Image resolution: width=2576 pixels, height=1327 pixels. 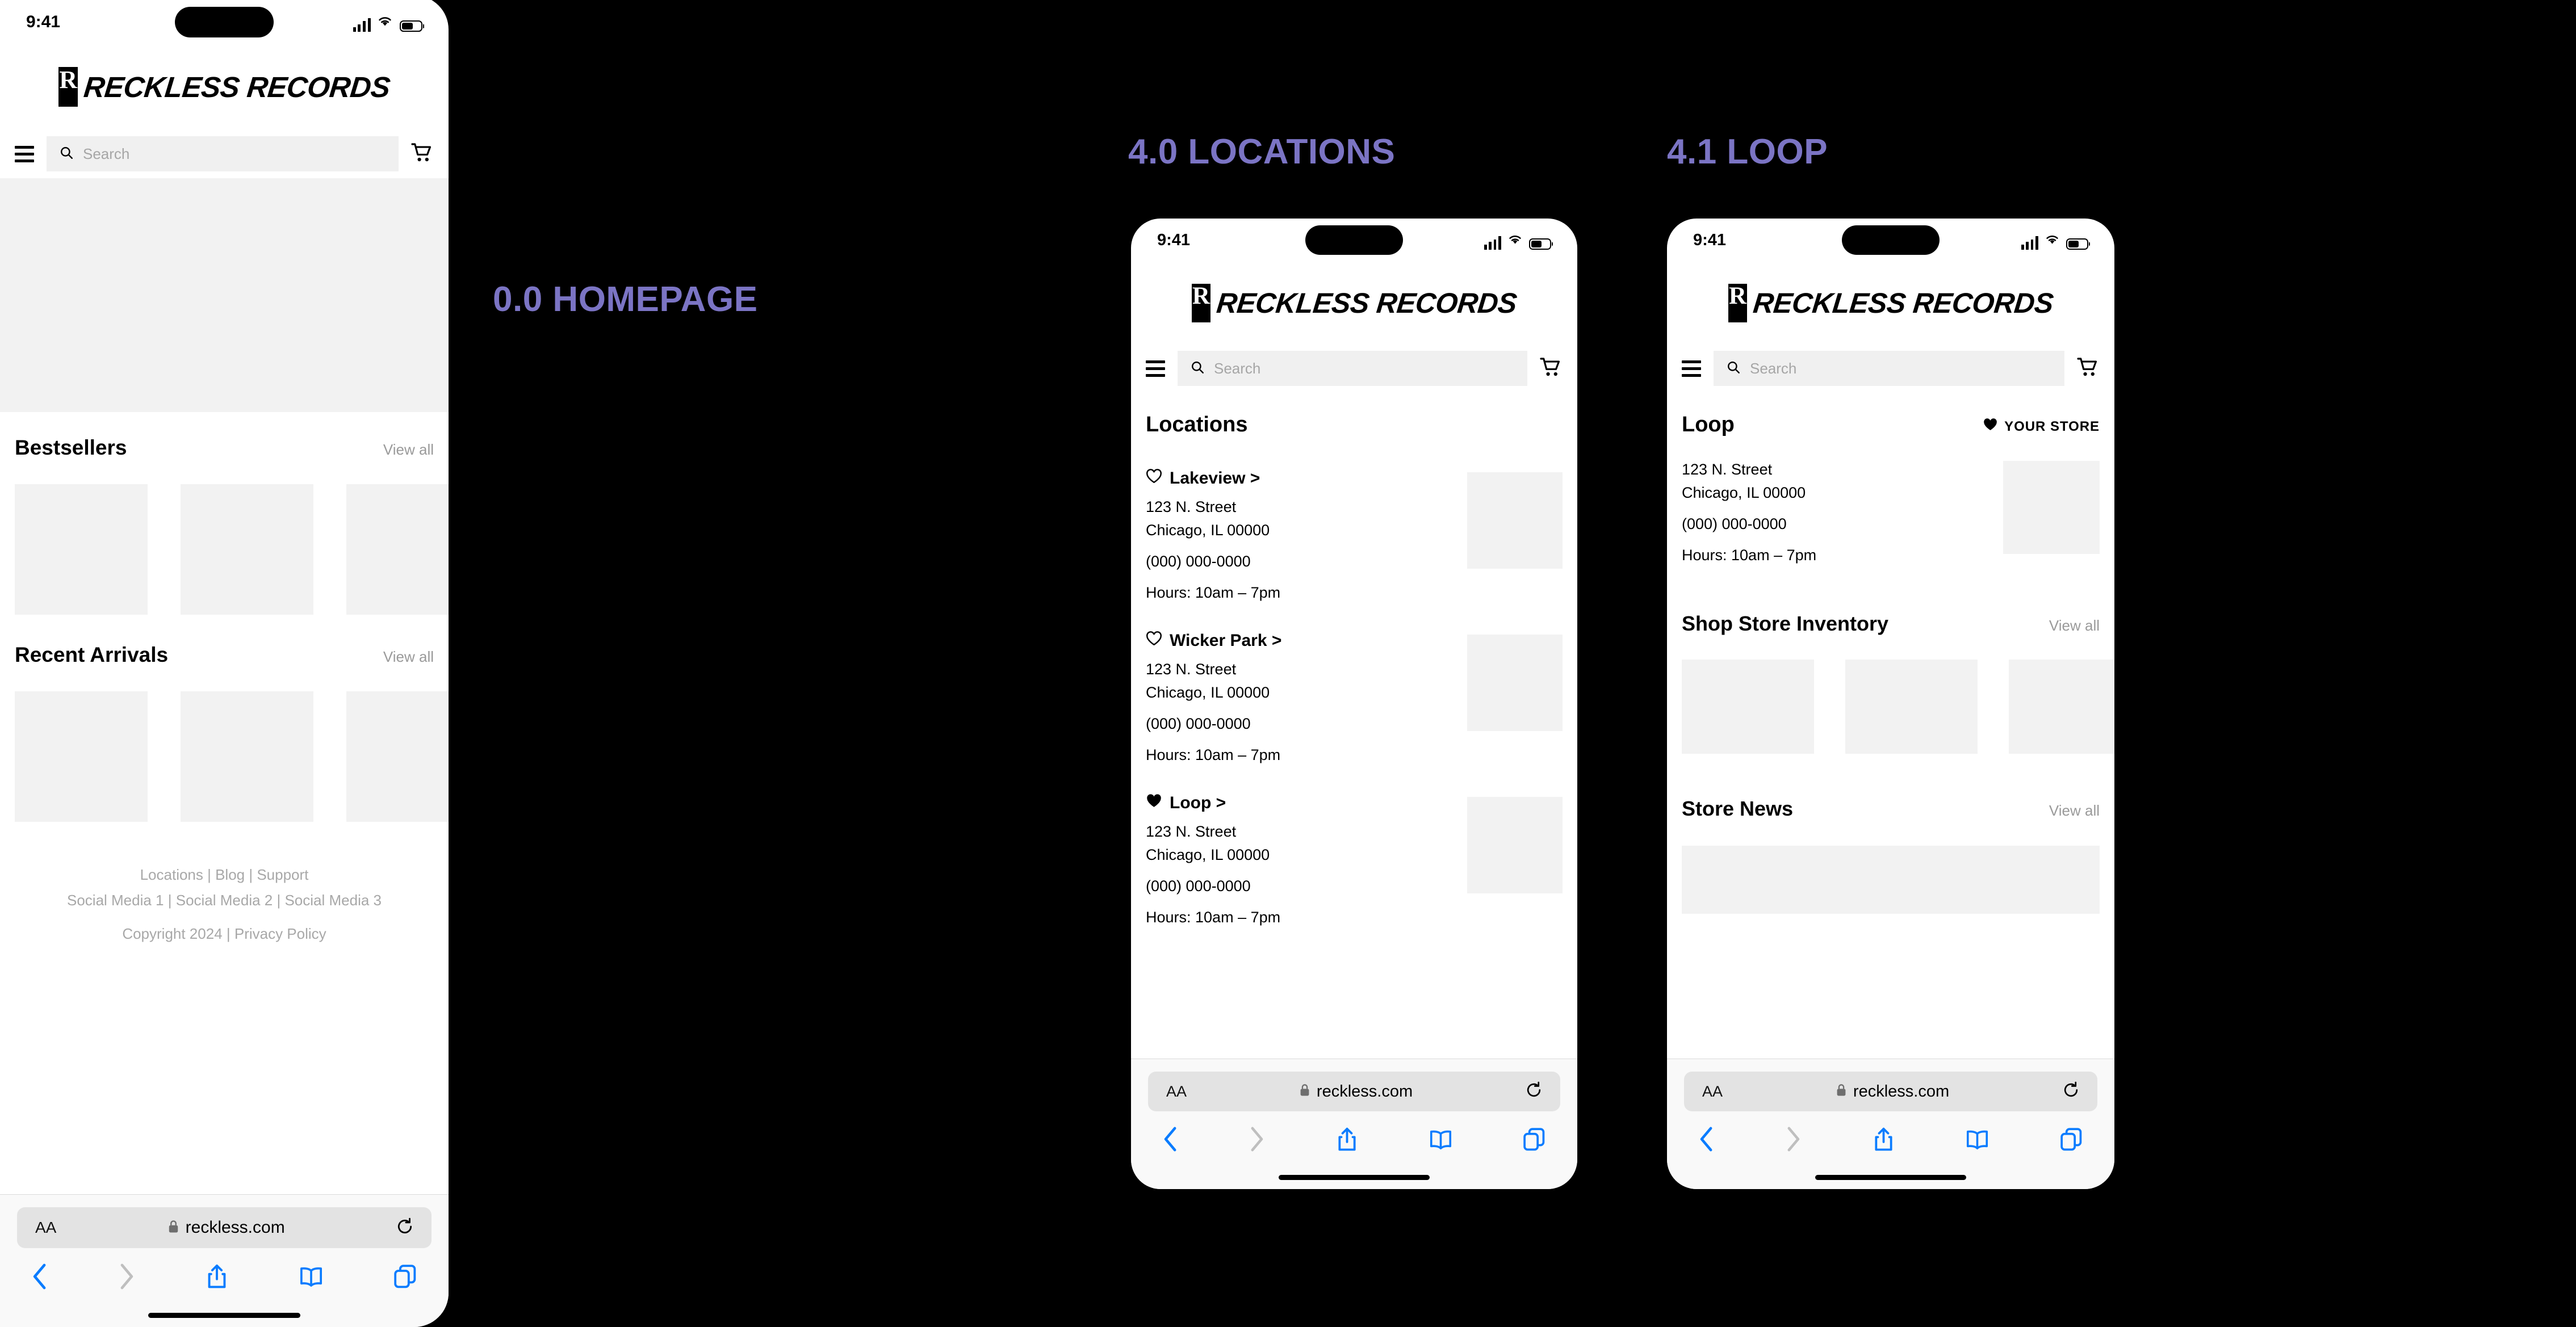 What do you see at coordinates (625, 300) in the screenshot?
I see `section-label-homepage: 0.0 HOMEPAGE` at bounding box center [625, 300].